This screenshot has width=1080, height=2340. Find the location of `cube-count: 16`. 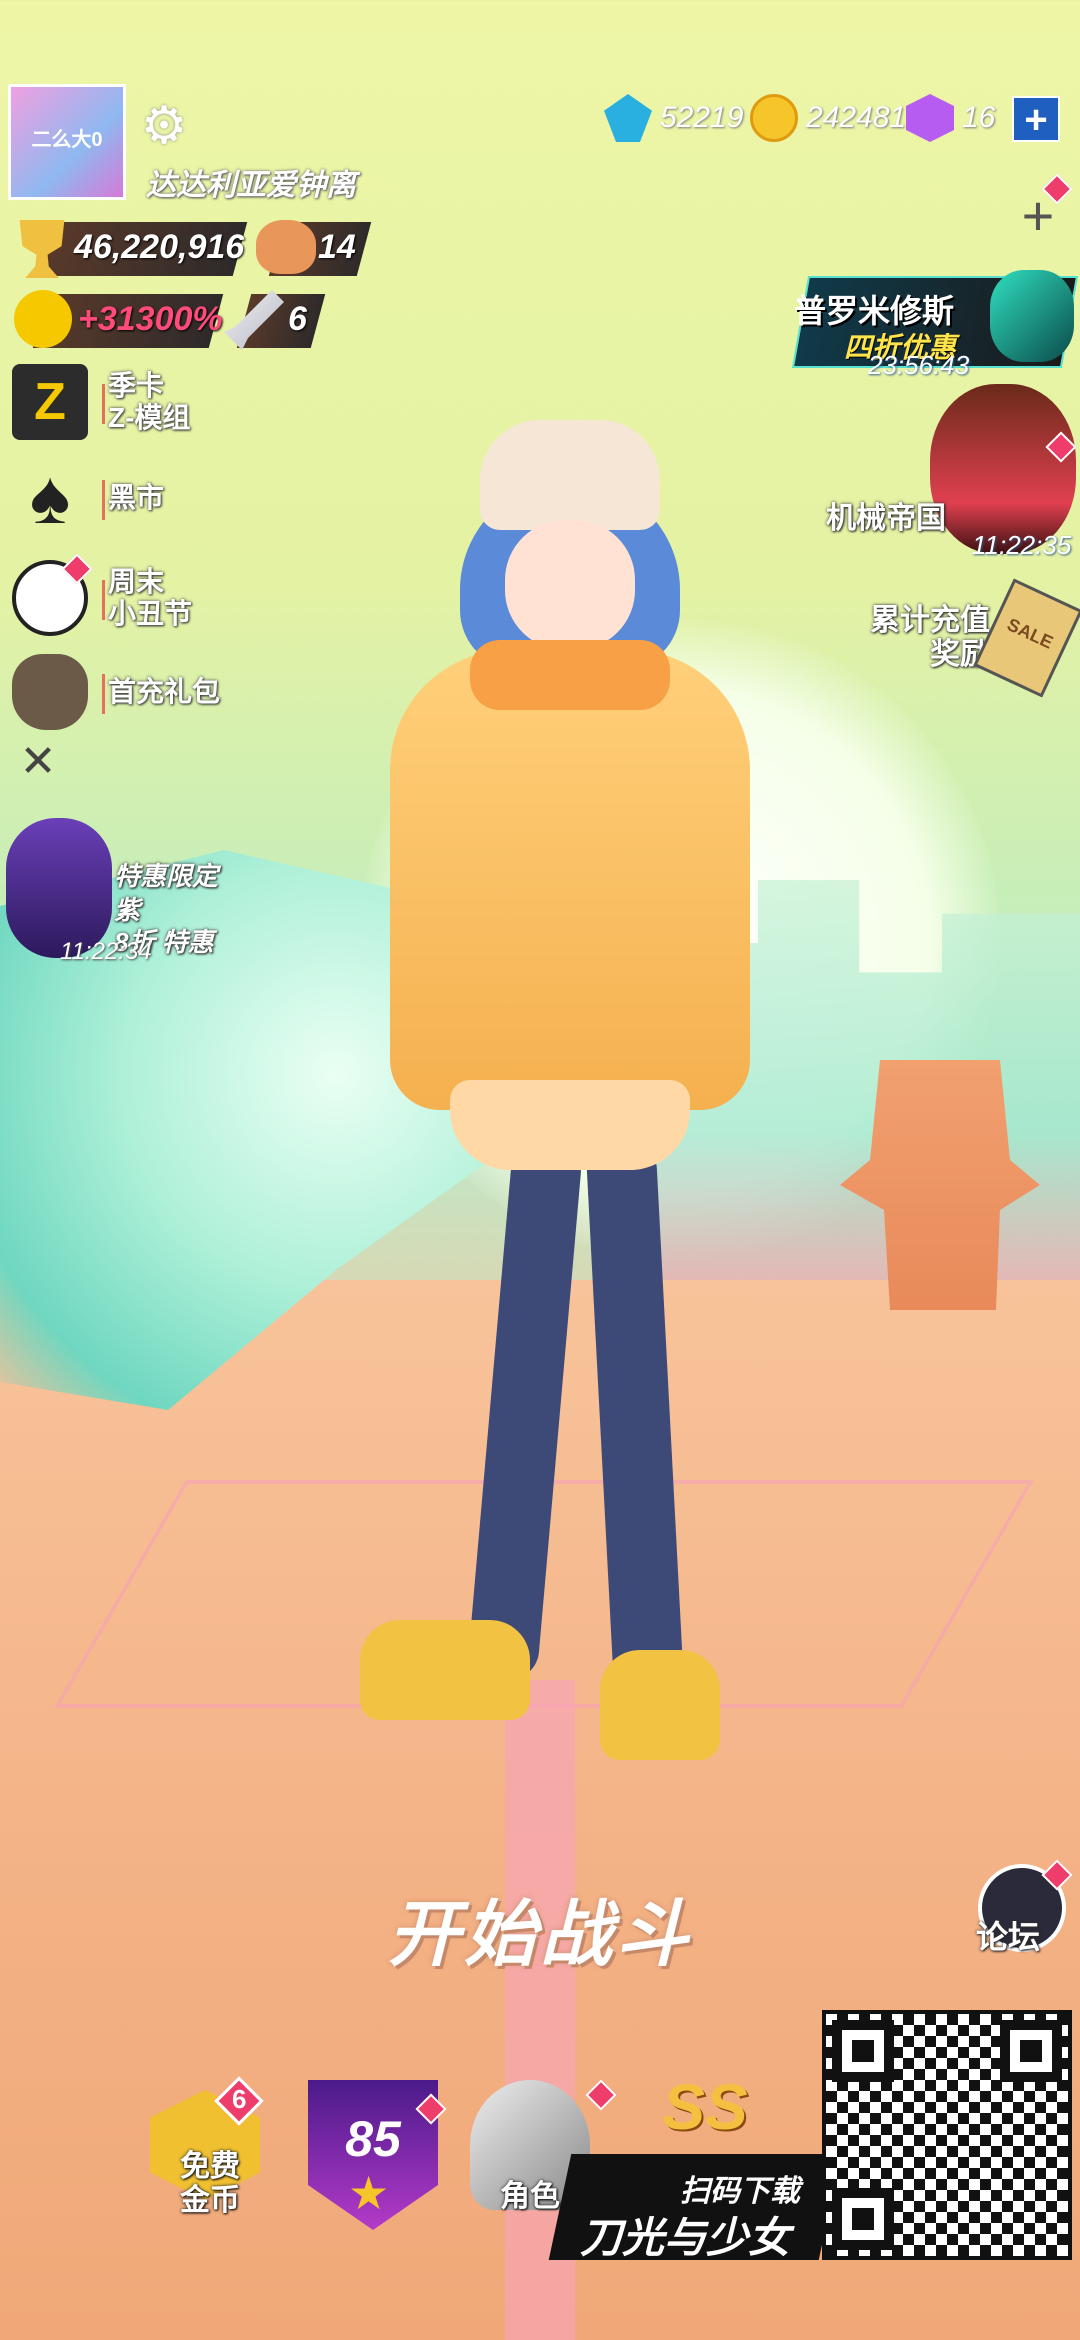

cube-count: 16 is located at coordinates (979, 117).